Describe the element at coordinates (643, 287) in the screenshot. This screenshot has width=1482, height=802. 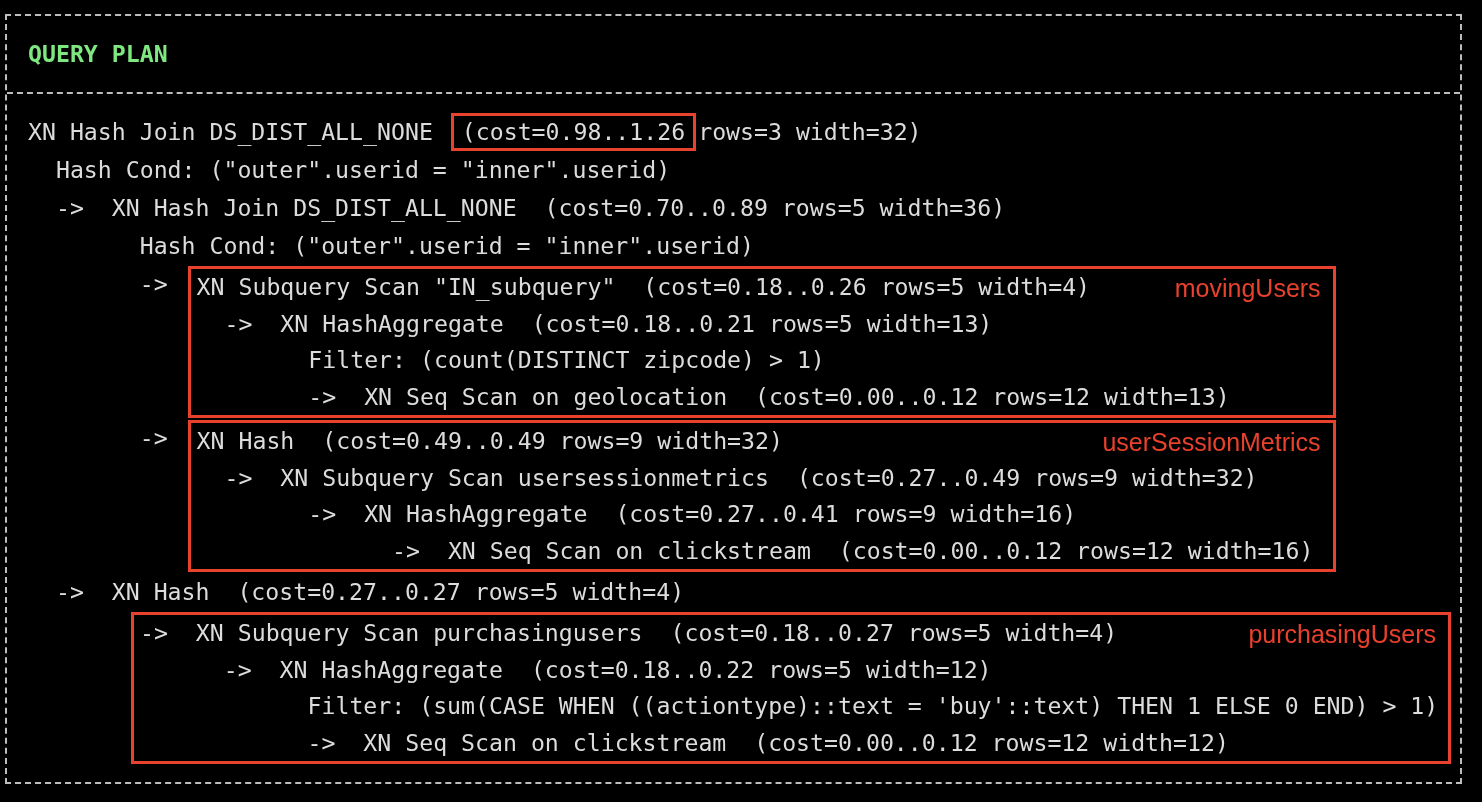
I see `plan-line: XN Subquery Scan "IN_subquery" (cost=0.18..0.26 rows=5 width=4)` at that location.